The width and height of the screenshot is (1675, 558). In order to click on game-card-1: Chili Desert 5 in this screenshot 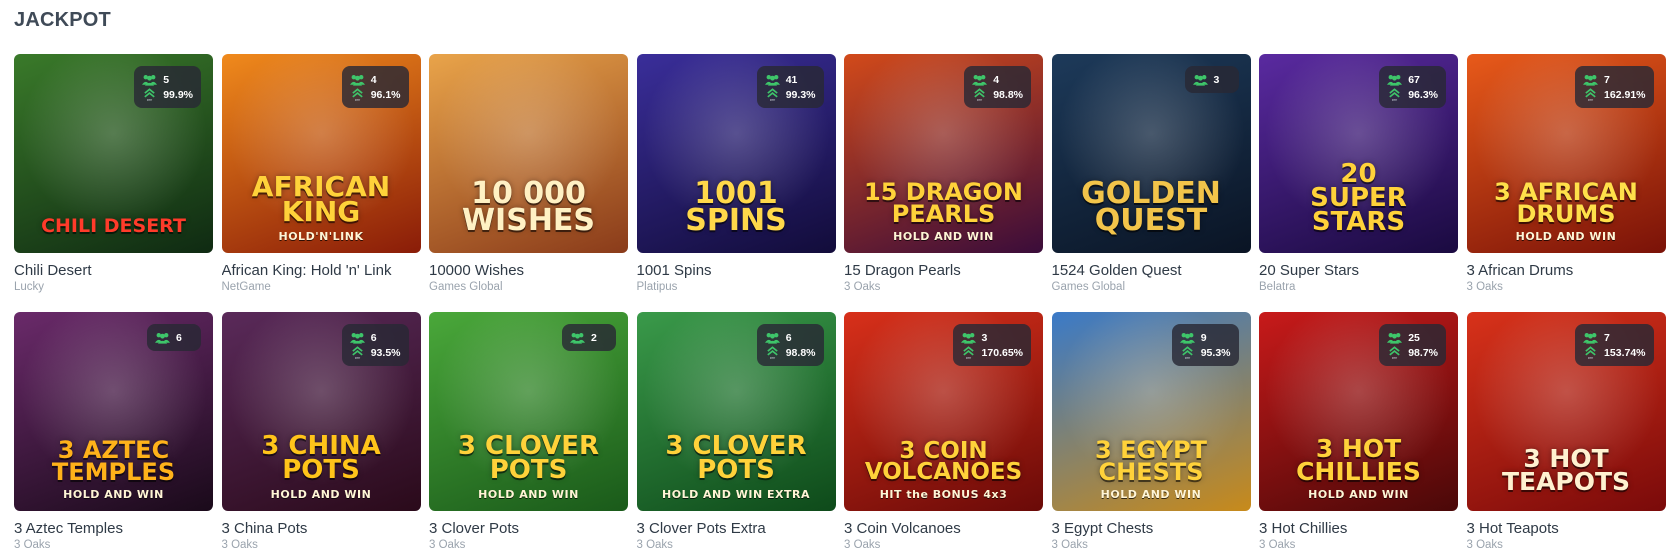, I will do `click(113, 179)`.